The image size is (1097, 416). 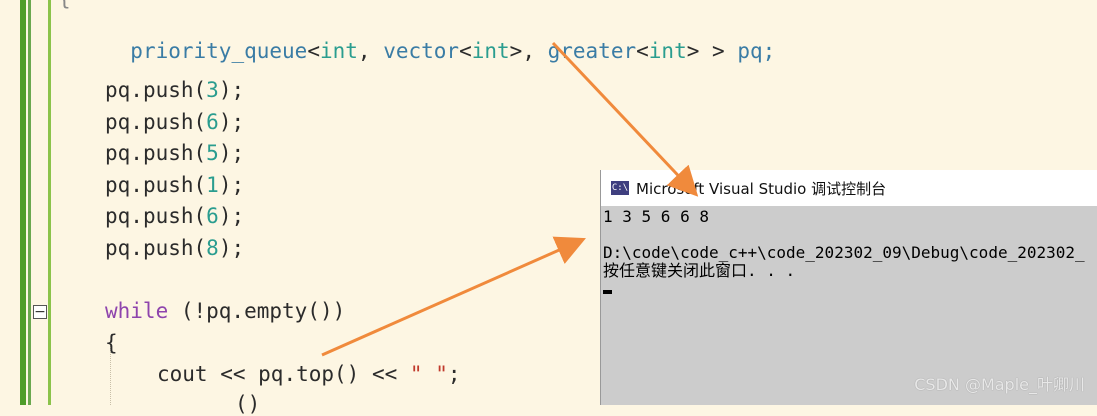 I want to click on arrow-greater-to-output, so click(x=625, y=119).